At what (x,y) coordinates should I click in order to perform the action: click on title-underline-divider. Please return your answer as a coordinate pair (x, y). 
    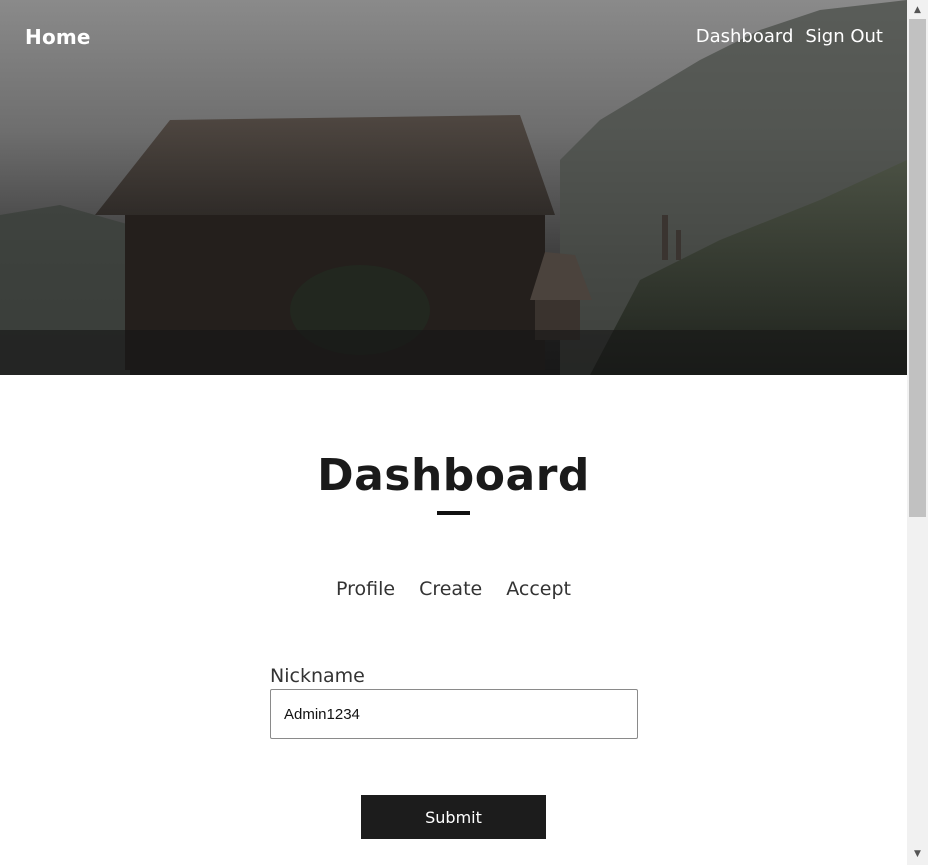
    Looking at the image, I should click on (453, 513).